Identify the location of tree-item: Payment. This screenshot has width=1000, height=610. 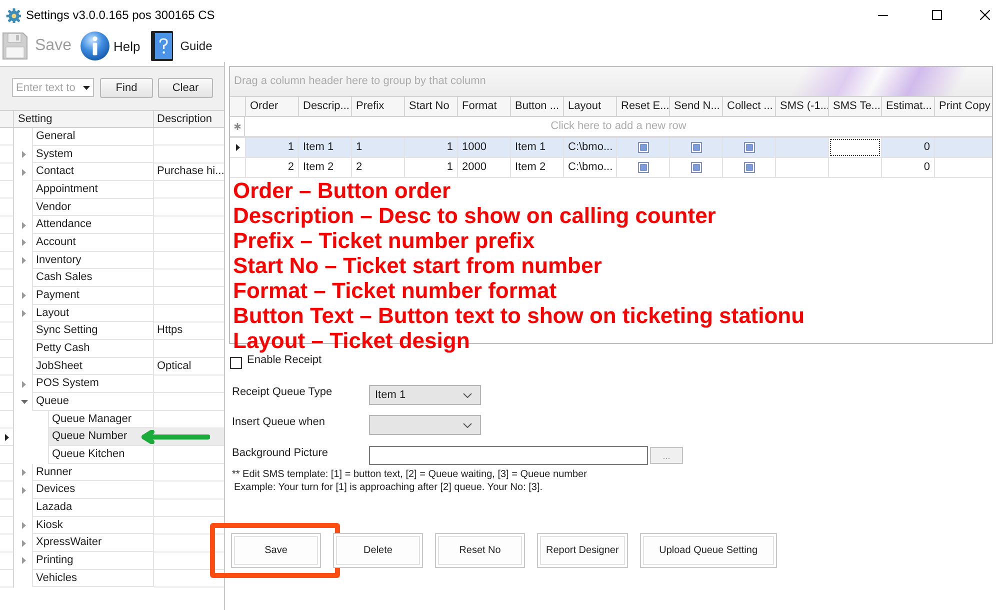
(93, 296).